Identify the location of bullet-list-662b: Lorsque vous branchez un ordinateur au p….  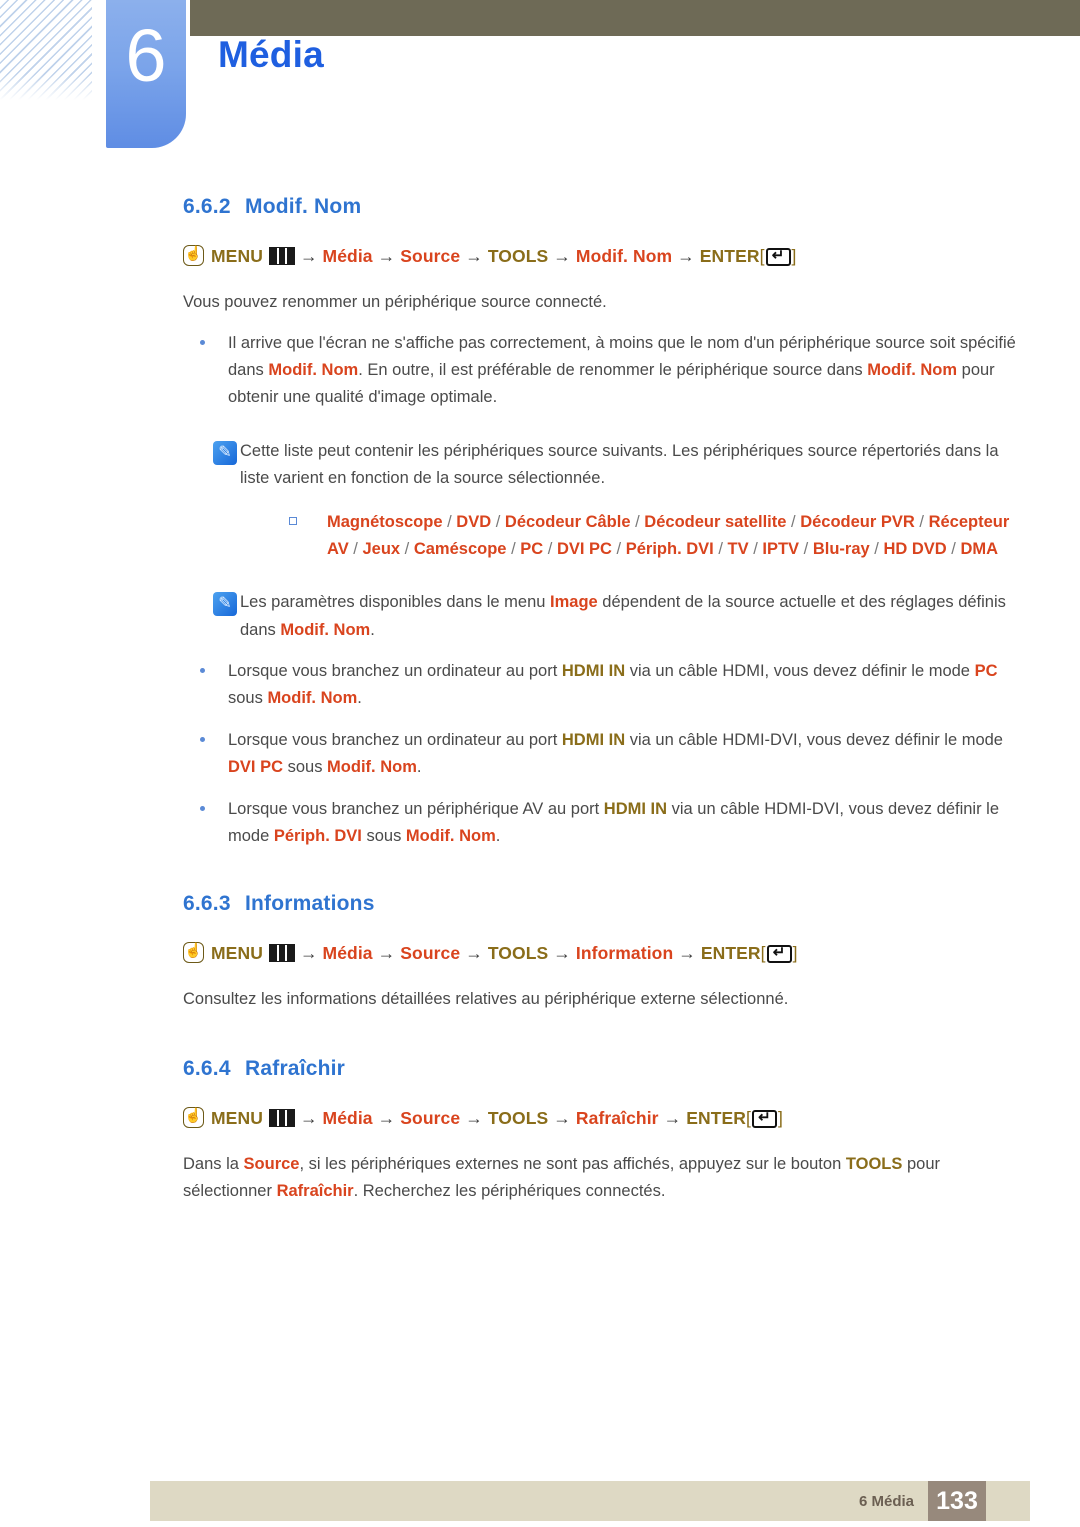
(540, 754).